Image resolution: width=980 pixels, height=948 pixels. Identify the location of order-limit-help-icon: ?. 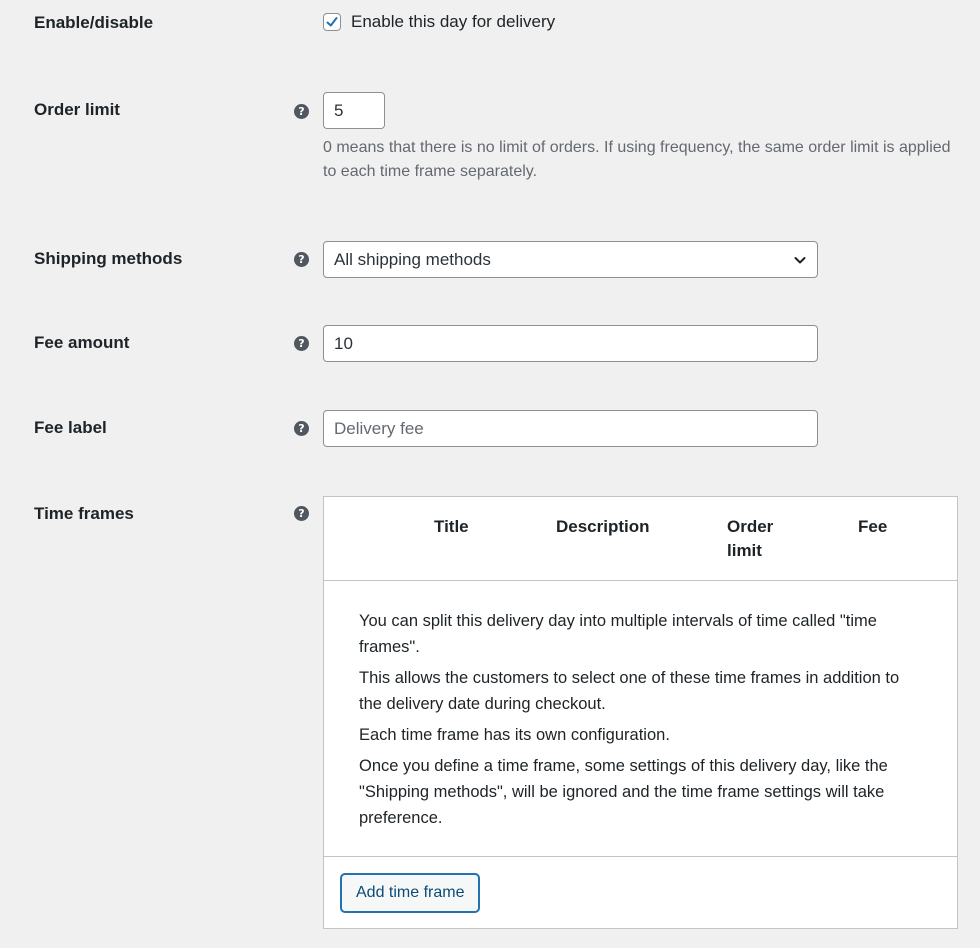
(301, 111).